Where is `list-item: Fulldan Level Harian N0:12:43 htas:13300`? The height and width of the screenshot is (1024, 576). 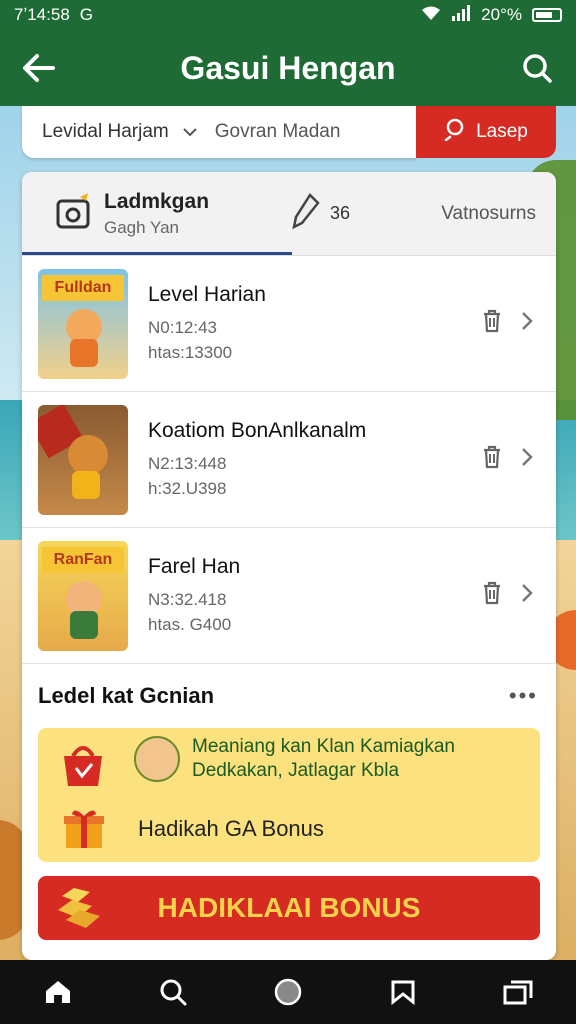
list-item: Fulldan Level Harian N0:12:43 htas:13300 is located at coordinates (289, 324).